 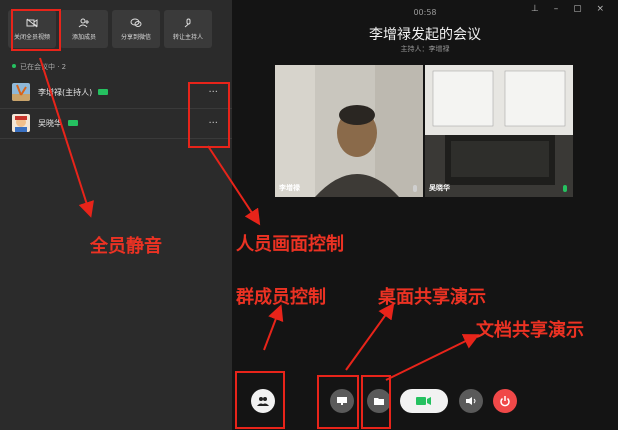 What do you see at coordinates (126, 246) in the screenshot?
I see `annotation-mute-all: 全员静音` at bounding box center [126, 246].